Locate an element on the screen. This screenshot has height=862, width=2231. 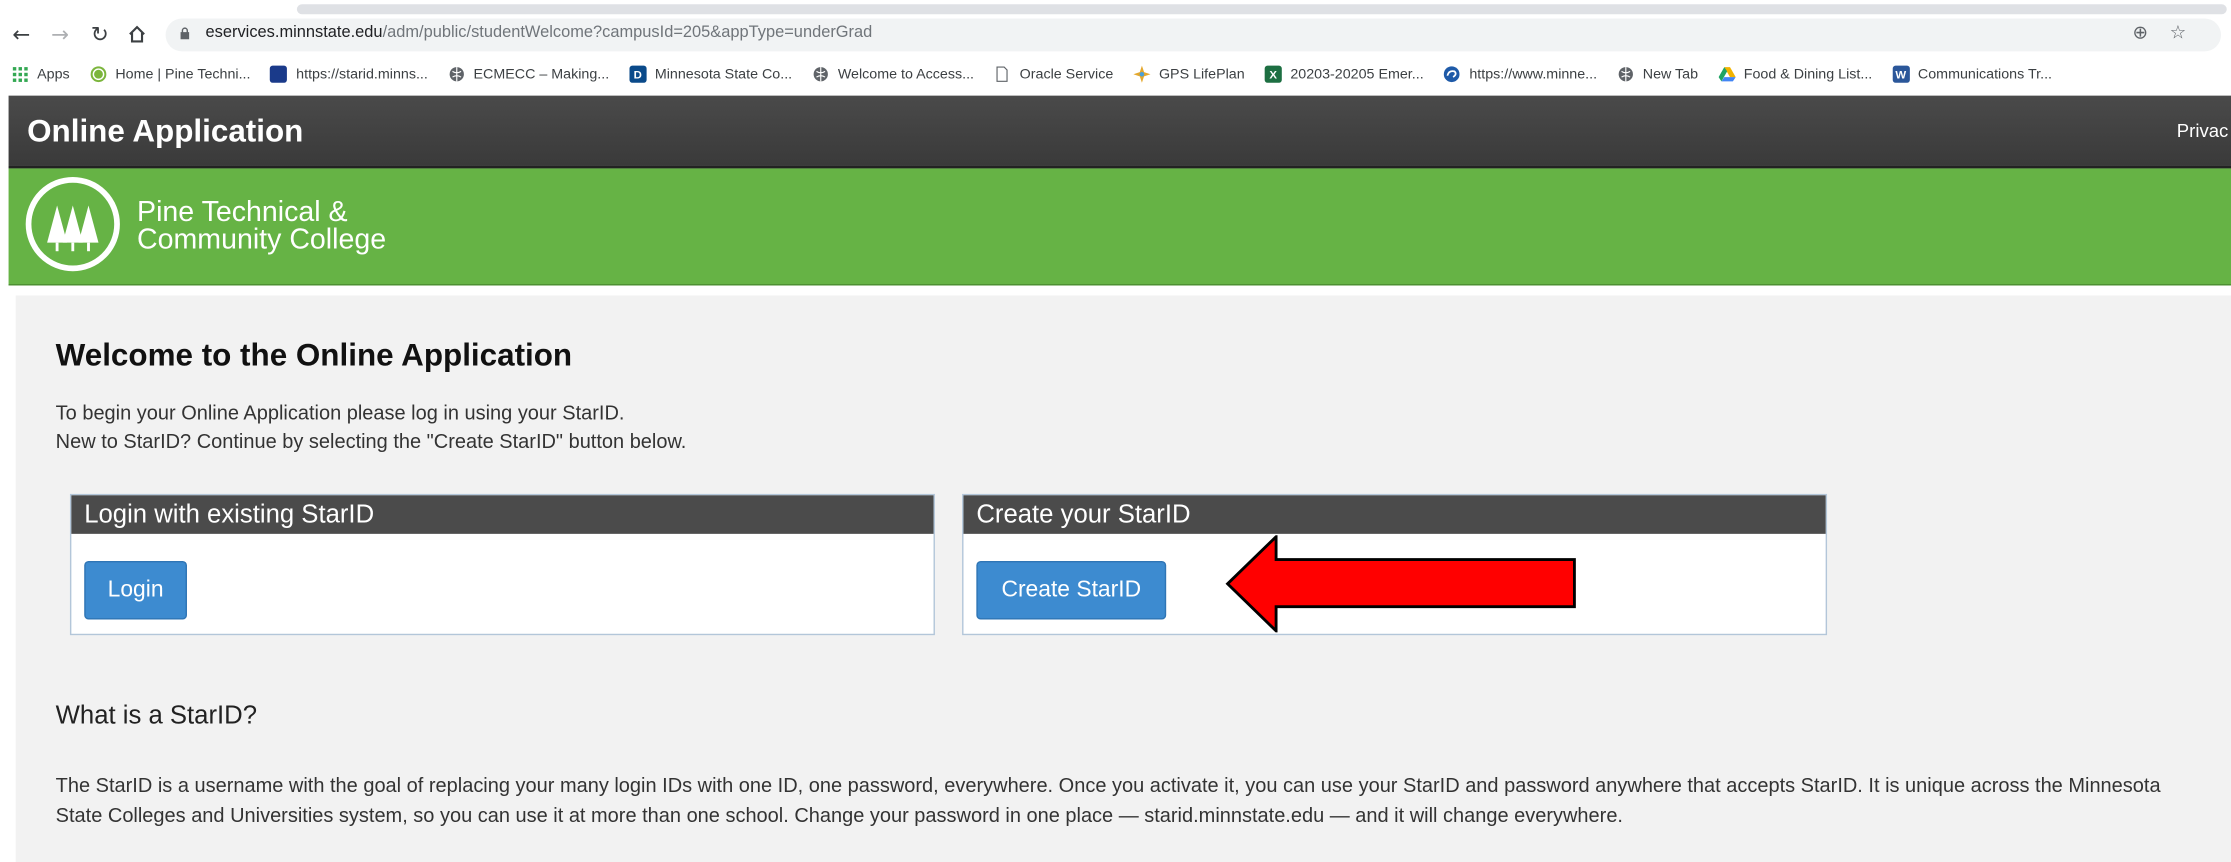
pine-trees-logo-icon is located at coordinates (73, 224).